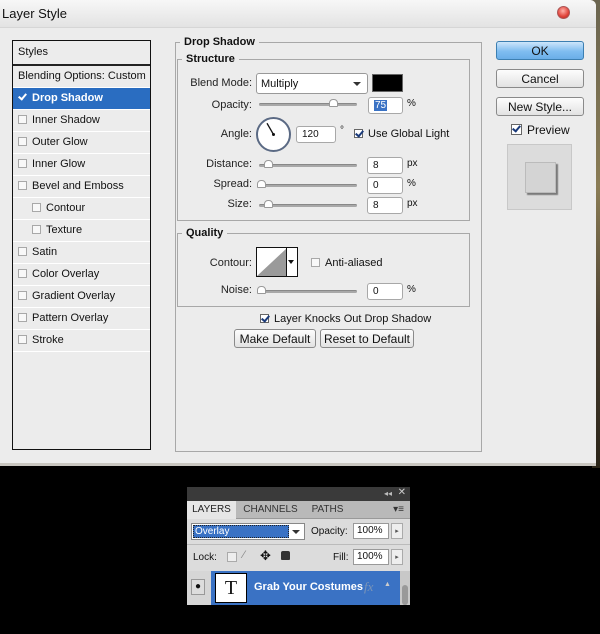 Image resolution: width=600 pixels, height=634 pixels. What do you see at coordinates (81, 187) in the screenshot?
I see `style-item-bevel-and-emboss: Bevel and Emboss` at bounding box center [81, 187].